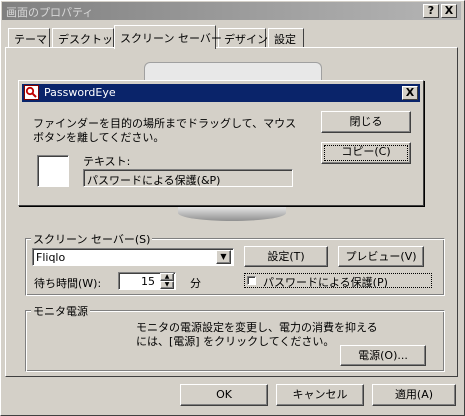  I want to click on finder-target-icon, so click(53, 171).